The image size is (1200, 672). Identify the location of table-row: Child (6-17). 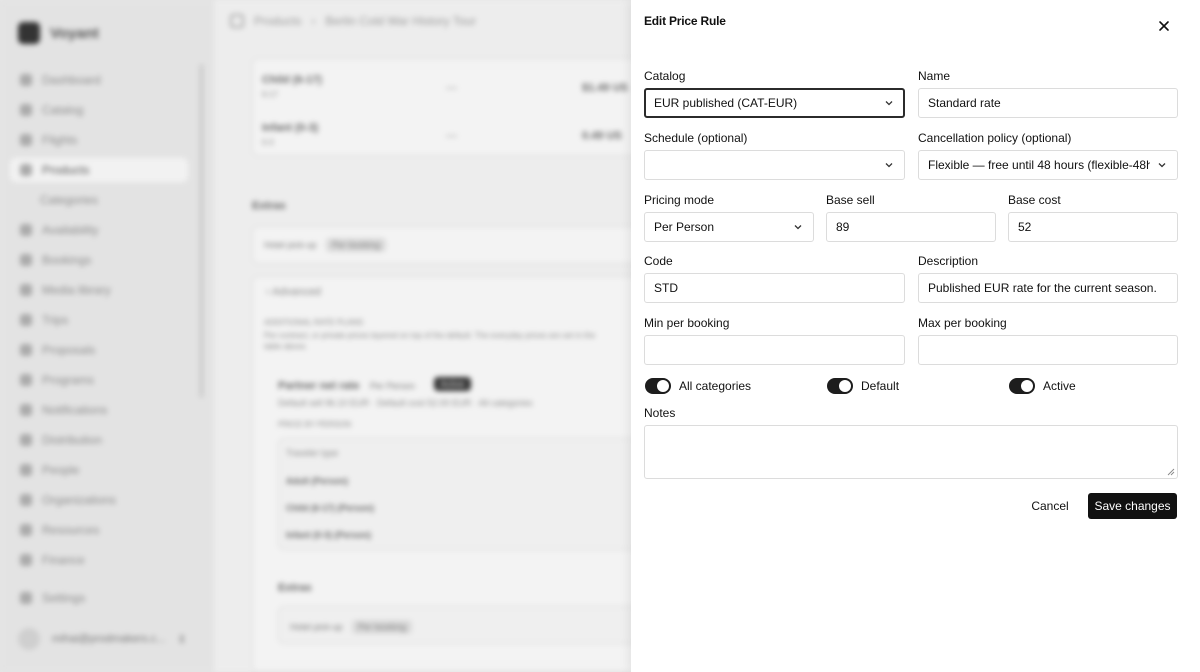
(292, 80).